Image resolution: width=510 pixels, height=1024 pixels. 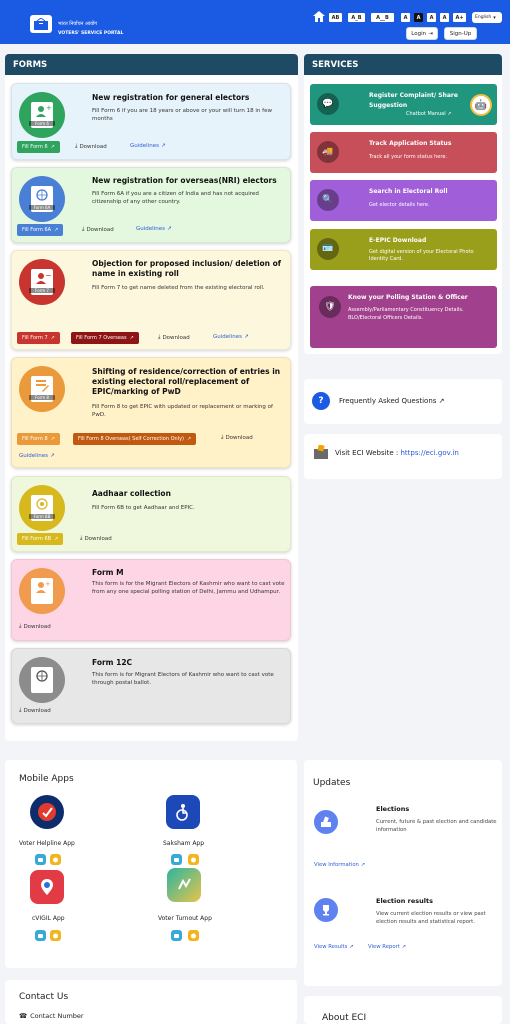 What do you see at coordinates (91, 33) in the screenshot?
I see `logo-title: VOTERS' SERVICE PORTAL` at bounding box center [91, 33].